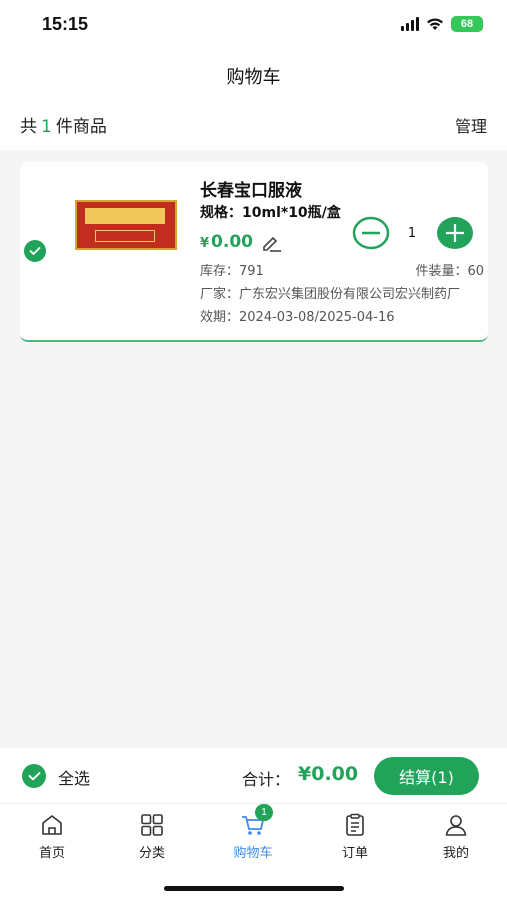 Image resolution: width=507 pixels, height=900 pixels. I want to click on increase-quantity-button, so click(455, 233).